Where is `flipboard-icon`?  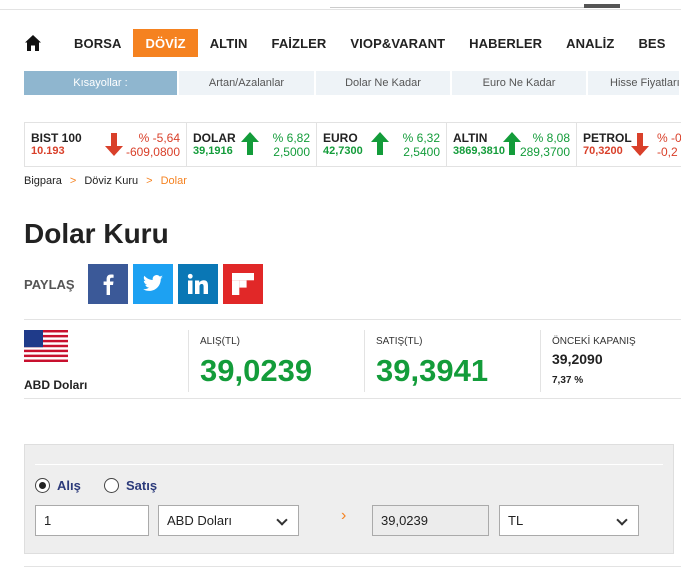 flipboard-icon is located at coordinates (243, 284).